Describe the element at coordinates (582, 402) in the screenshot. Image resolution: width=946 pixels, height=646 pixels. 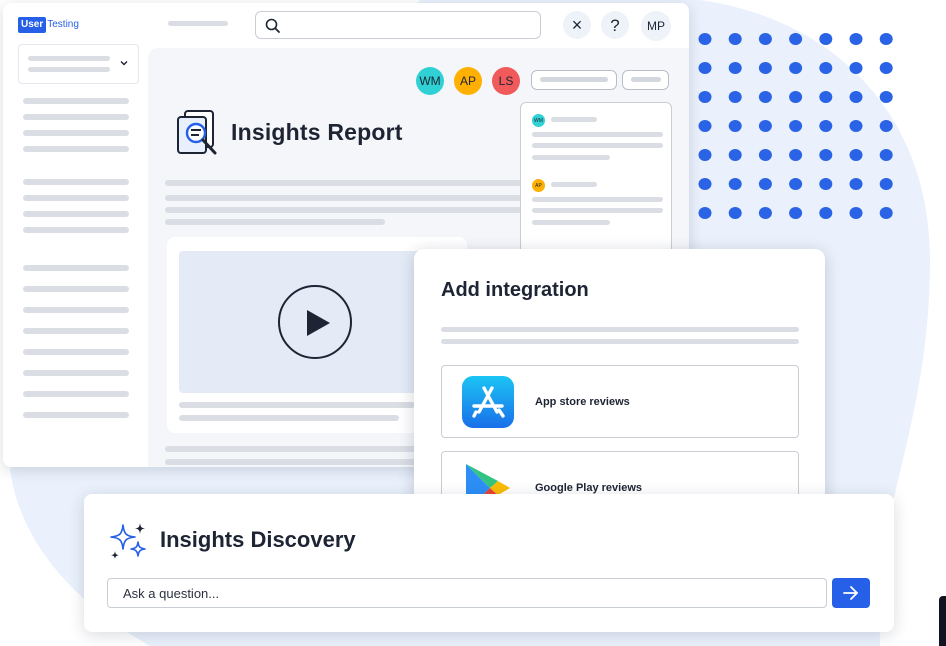
I see `integration-label: App store reviews` at that location.